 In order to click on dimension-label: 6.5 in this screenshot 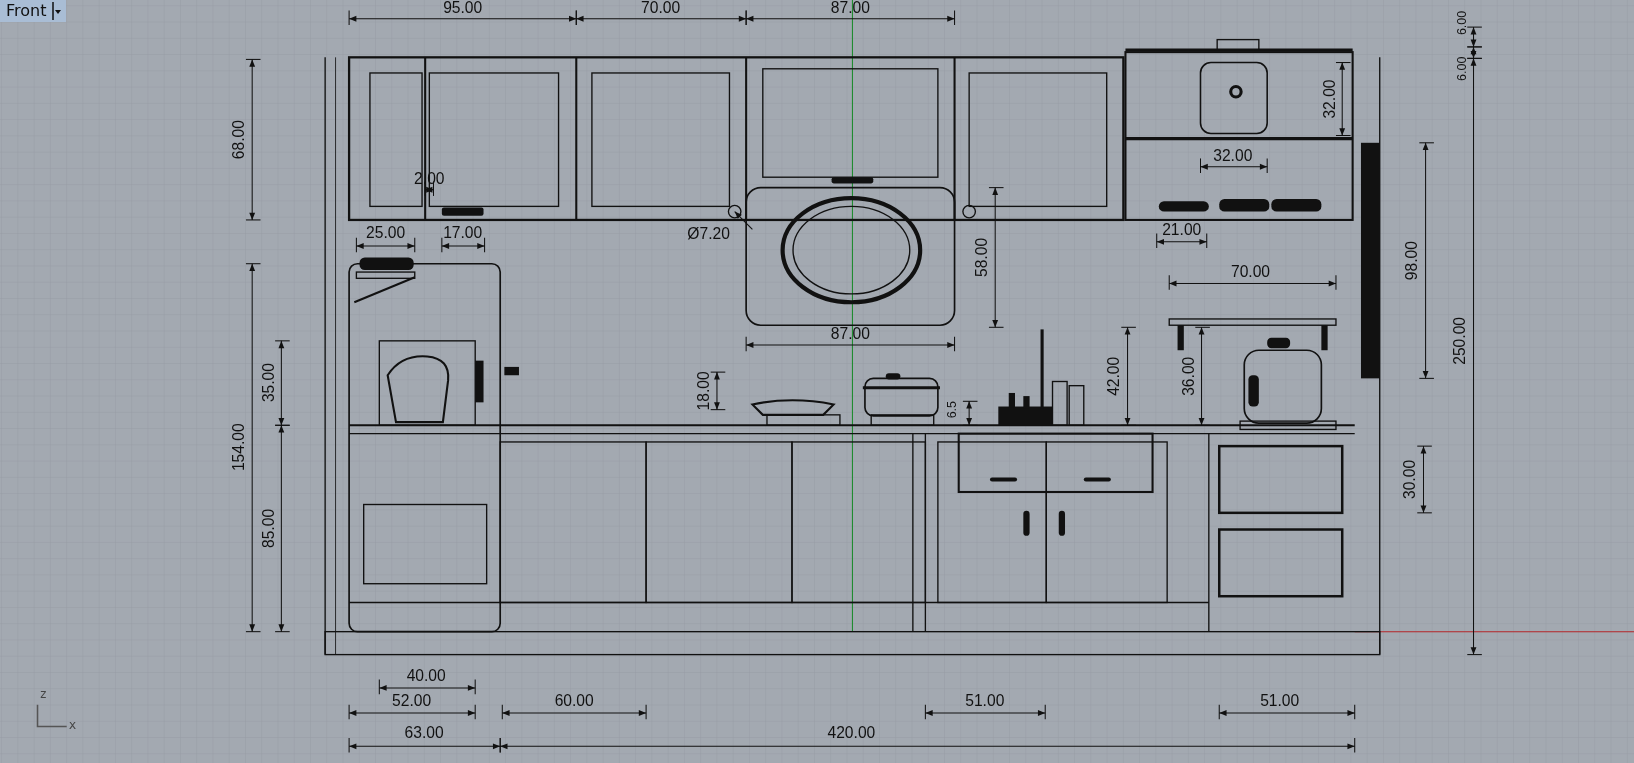, I will do `click(951, 409)`.